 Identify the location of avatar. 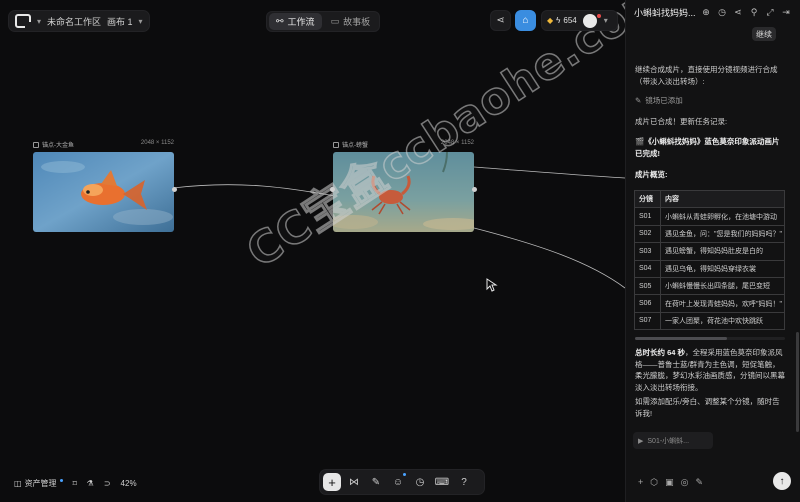
(589, 20).